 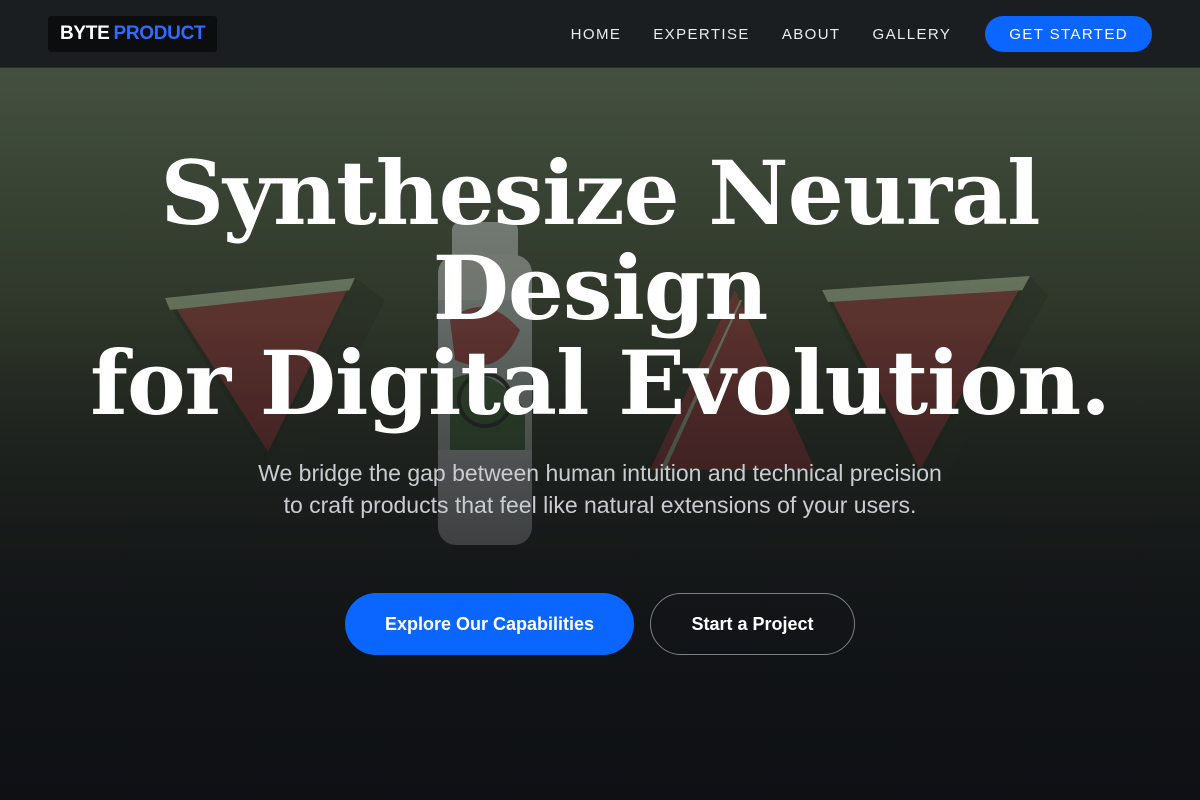 I want to click on start-project-button: Start a Project, so click(x=752, y=624).